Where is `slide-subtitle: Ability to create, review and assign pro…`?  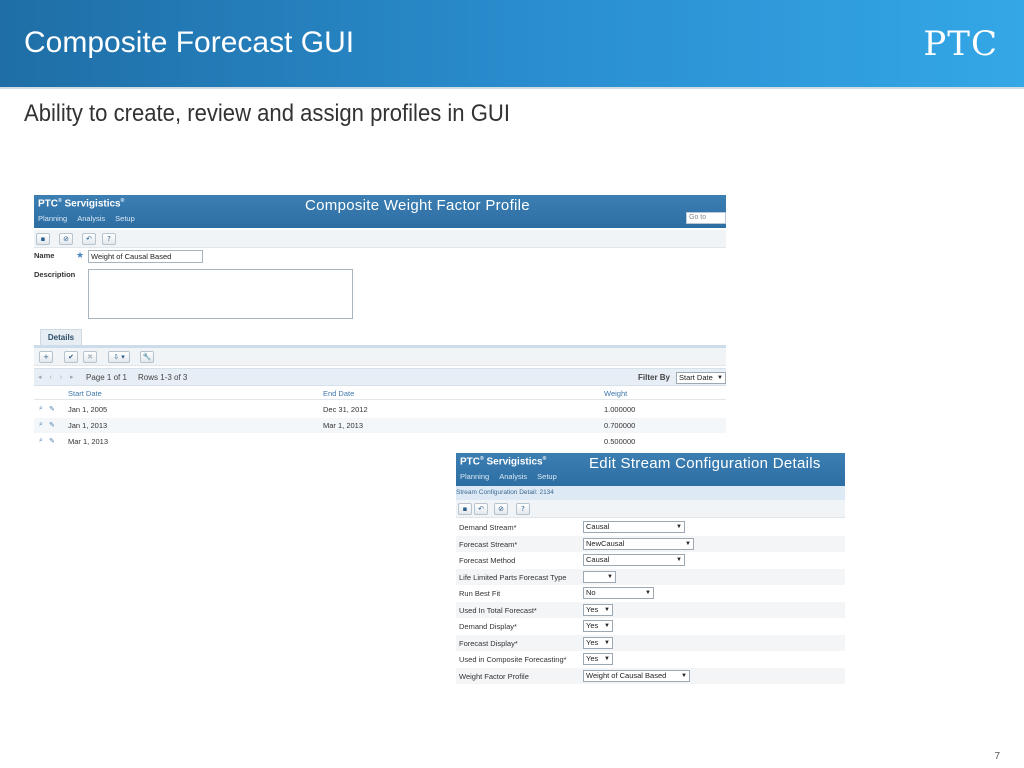
slide-subtitle: Ability to create, review and assign pro… is located at coordinates (267, 113).